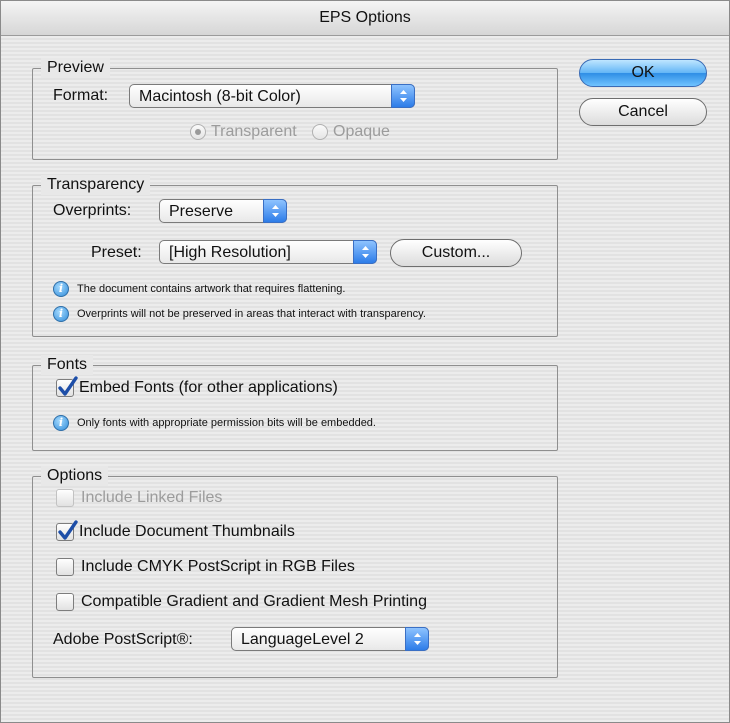  Describe the element at coordinates (643, 112) in the screenshot. I see `cancel-button: Cancel` at that location.